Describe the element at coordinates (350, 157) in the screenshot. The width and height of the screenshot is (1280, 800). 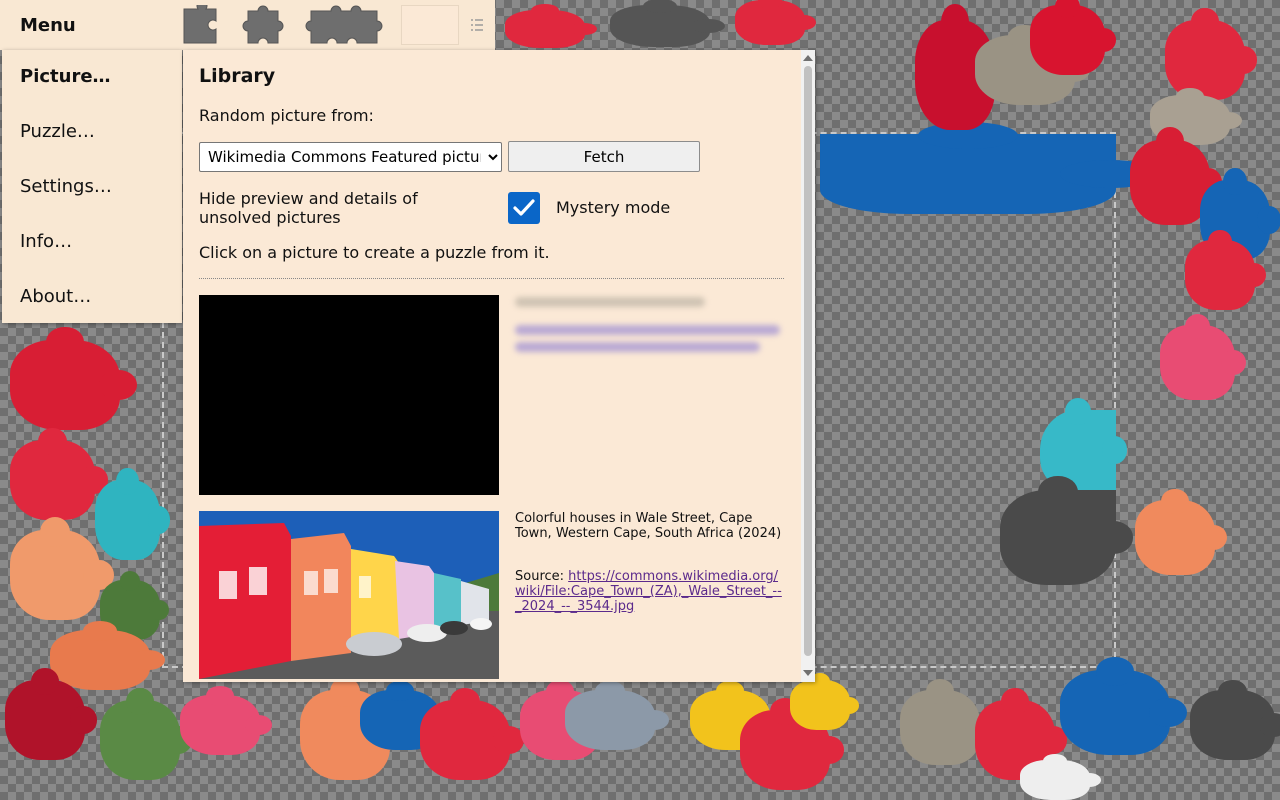
I see `picture-source-select: Wikimedia Commons Featured picture` at that location.